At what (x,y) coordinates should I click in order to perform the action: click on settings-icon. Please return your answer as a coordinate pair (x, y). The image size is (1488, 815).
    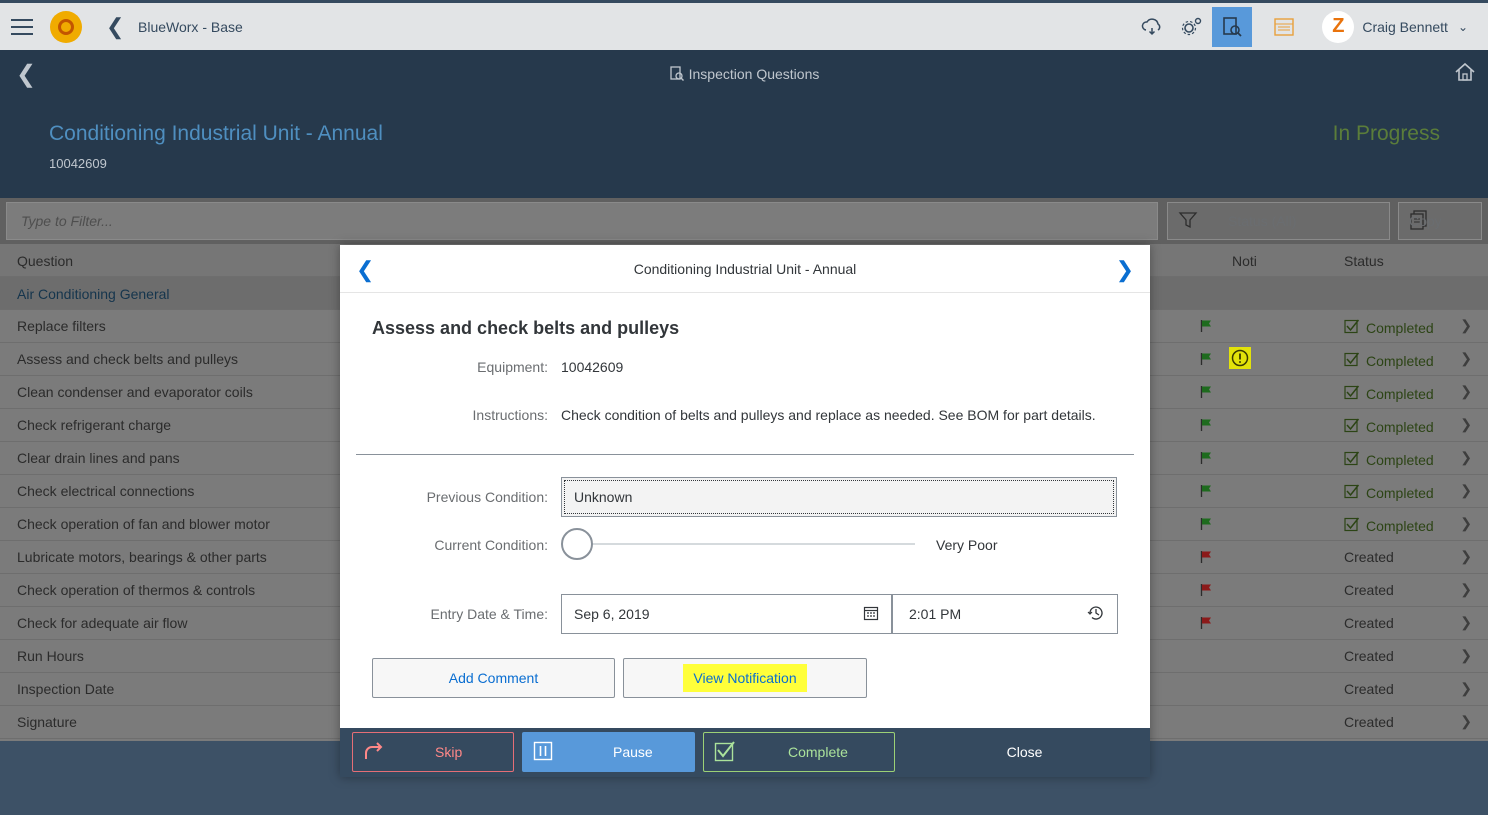
    Looking at the image, I should click on (1192, 27).